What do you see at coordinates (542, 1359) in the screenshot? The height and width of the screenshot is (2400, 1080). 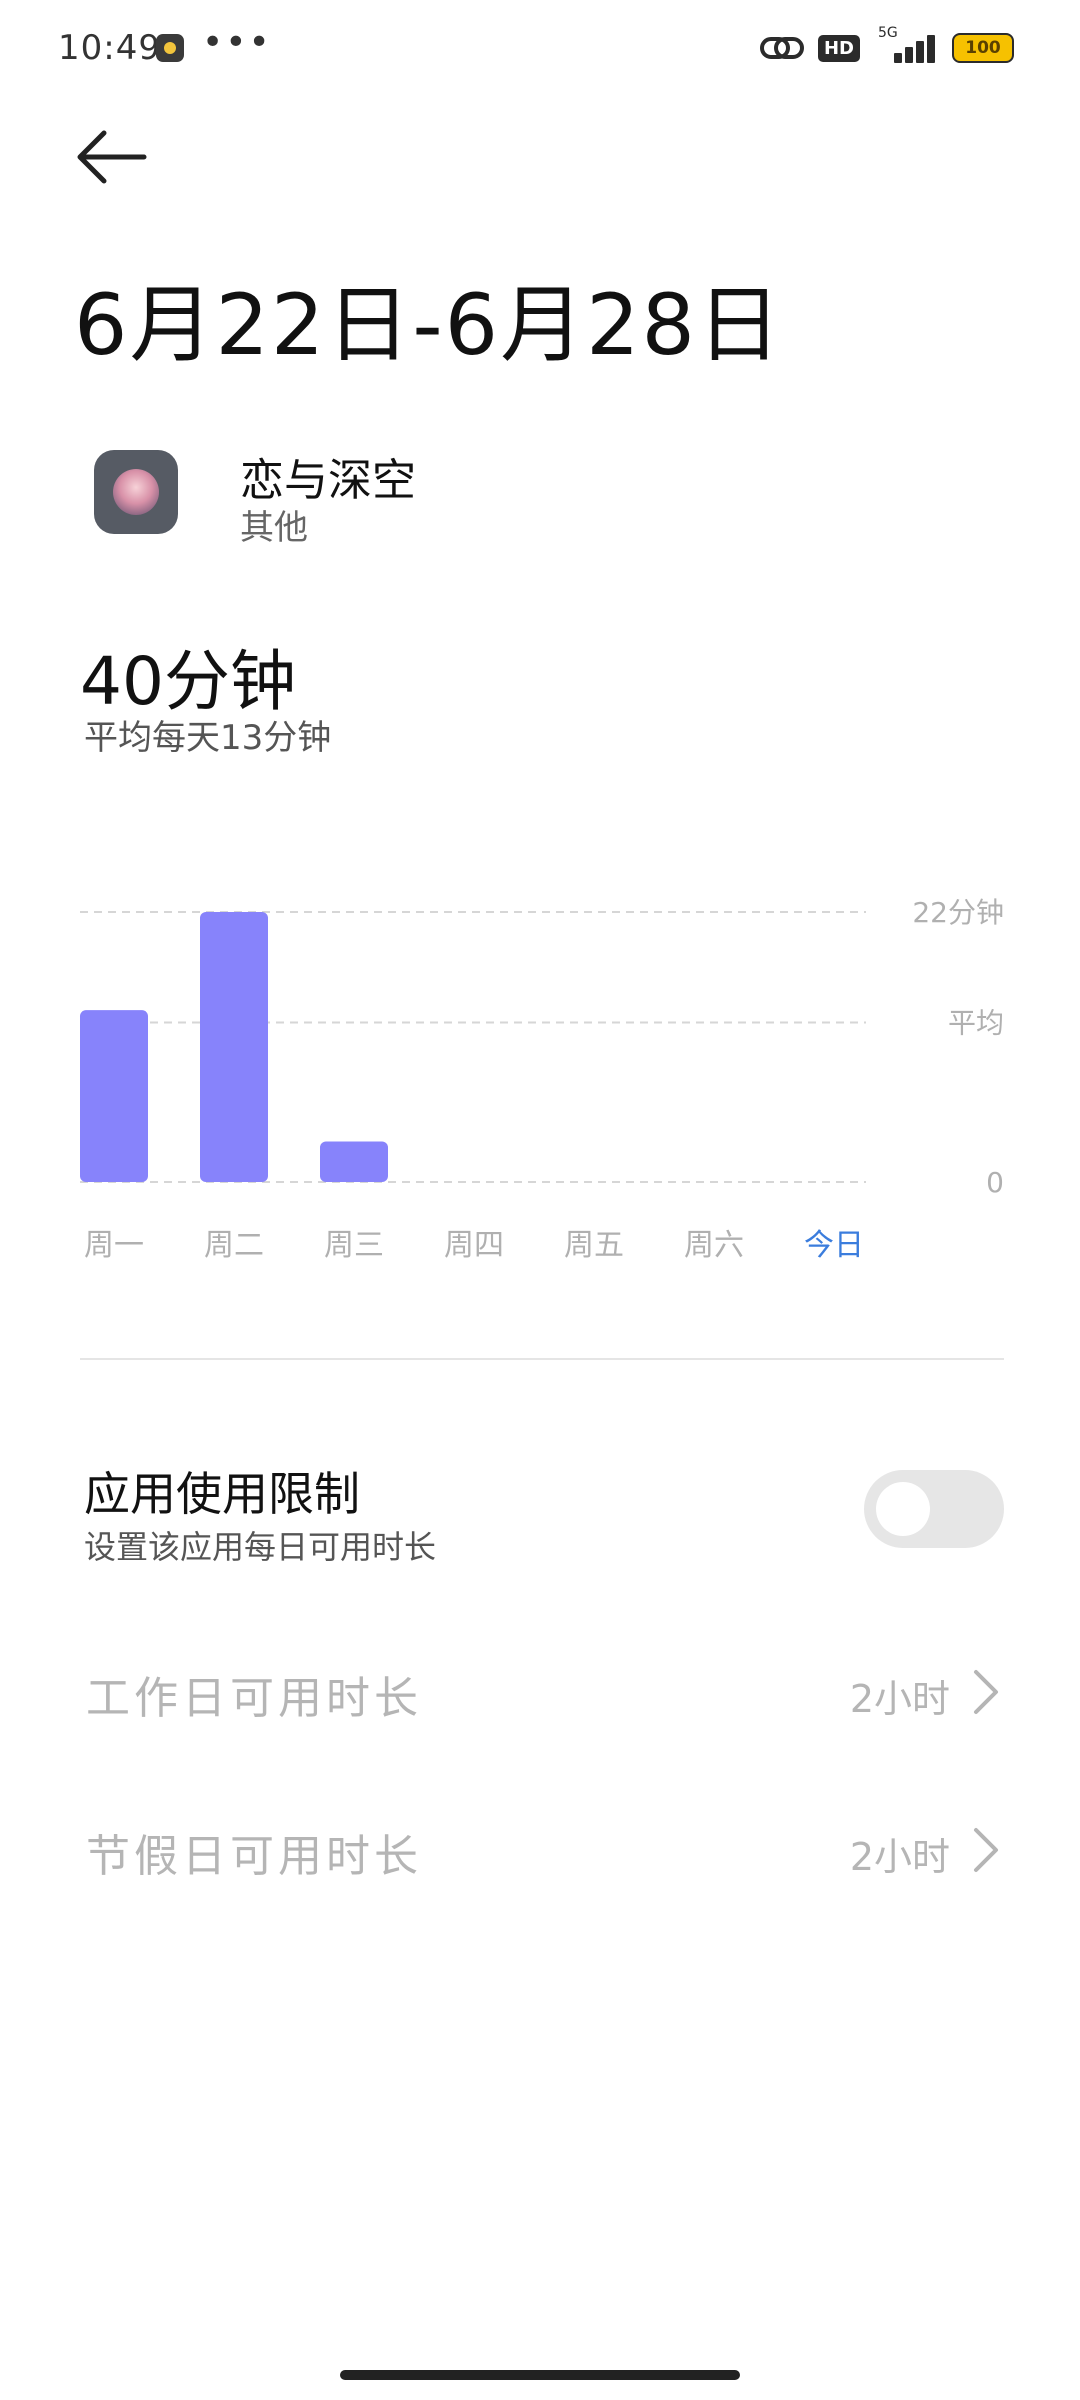 I see `divider` at bounding box center [542, 1359].